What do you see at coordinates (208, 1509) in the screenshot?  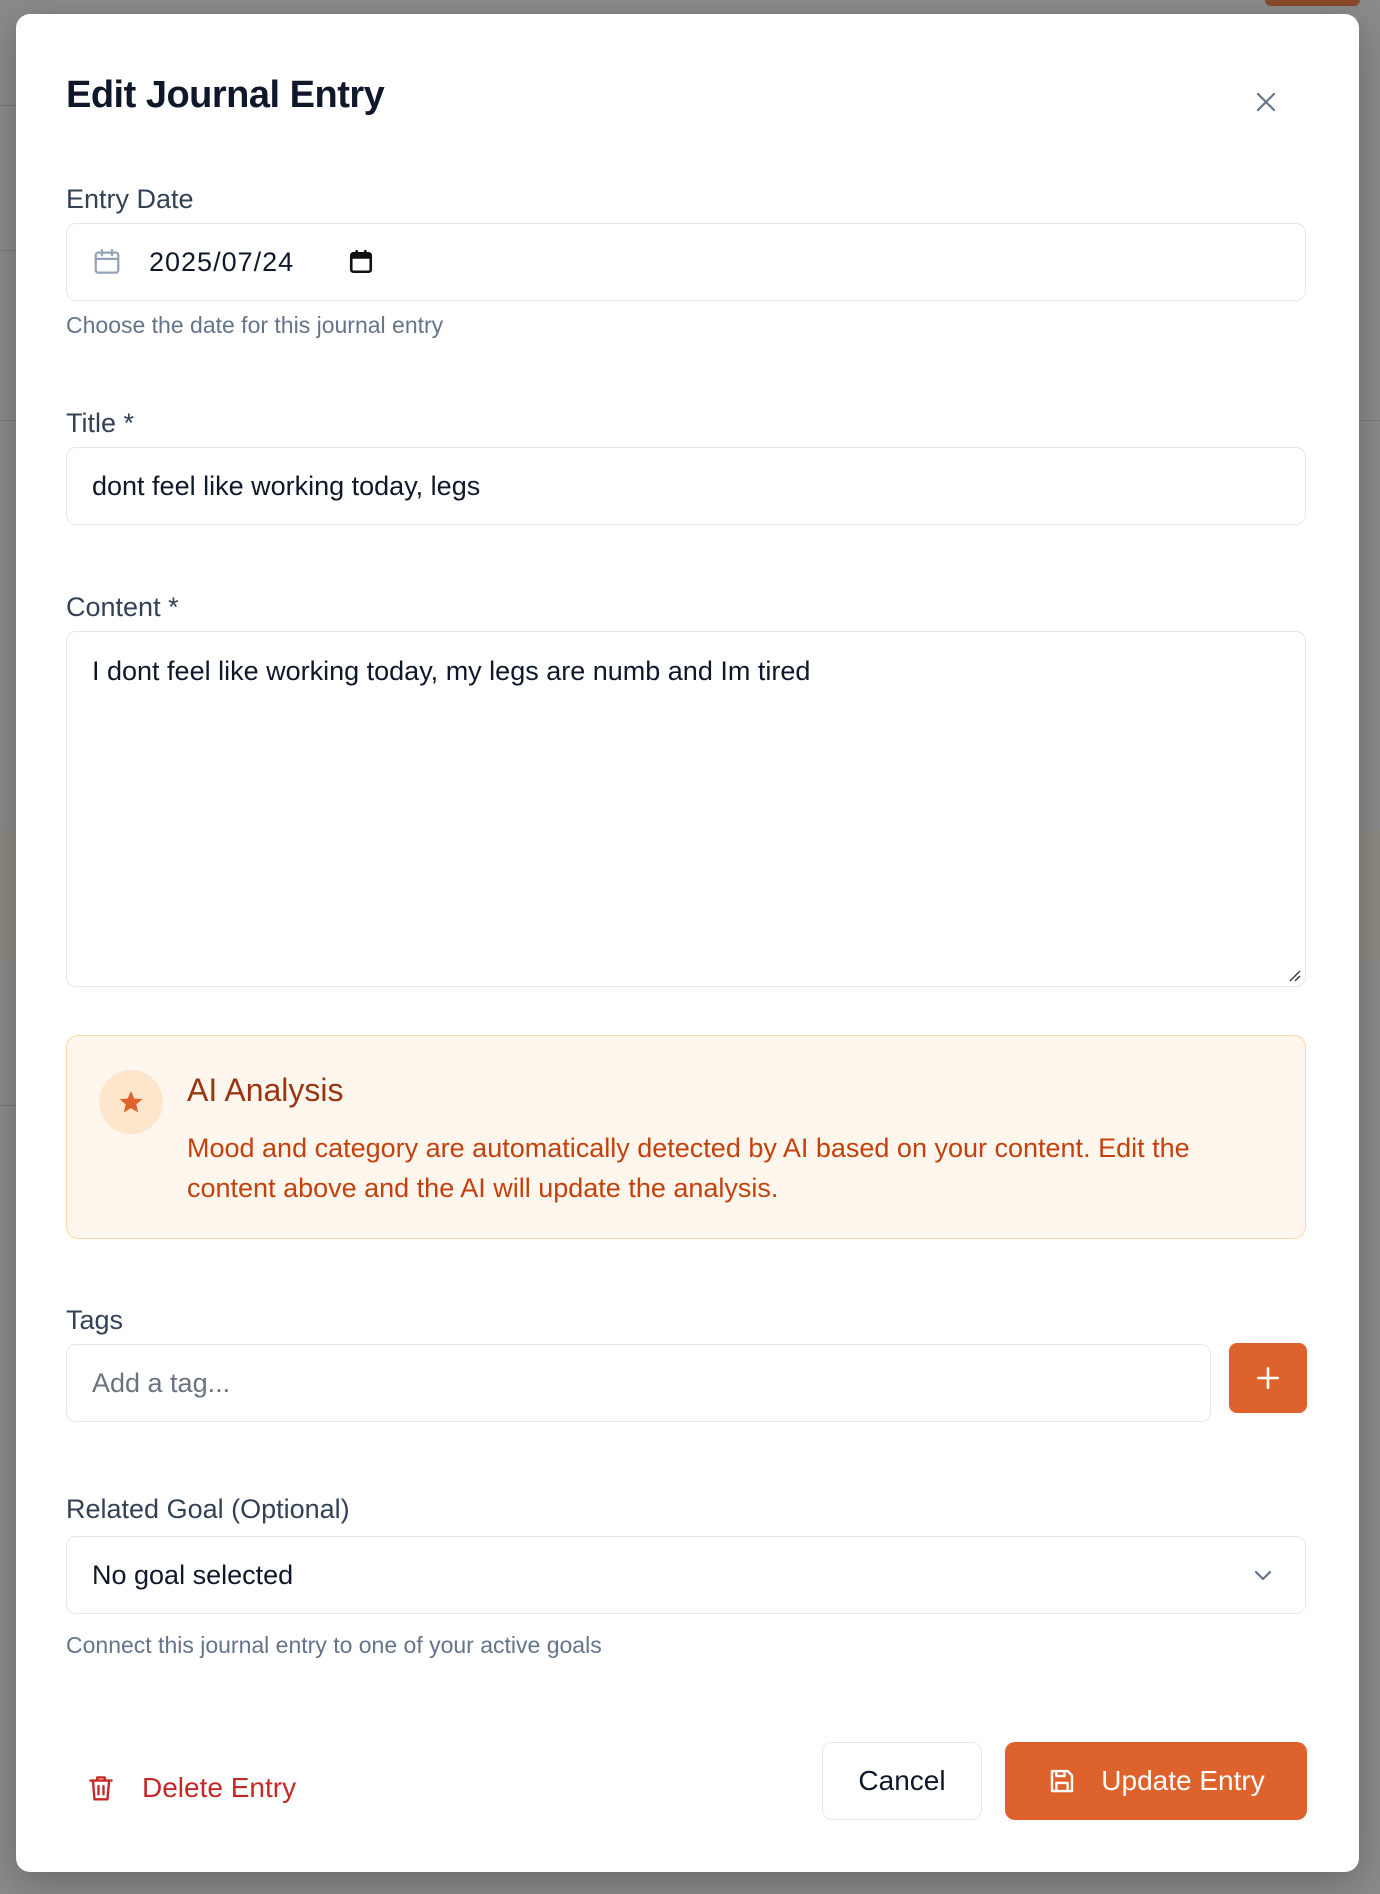 I see `related-goal-label: Related Goal (Optional)` at bounding box center [208, 1509].